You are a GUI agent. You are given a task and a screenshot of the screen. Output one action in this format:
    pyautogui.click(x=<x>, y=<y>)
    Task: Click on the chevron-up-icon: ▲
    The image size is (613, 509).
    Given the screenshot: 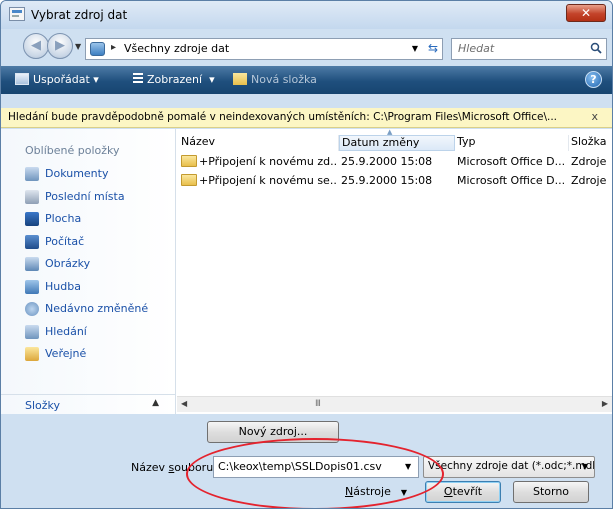 What is the action you would take?
    pyautogui.click(x=155, y=403)
    